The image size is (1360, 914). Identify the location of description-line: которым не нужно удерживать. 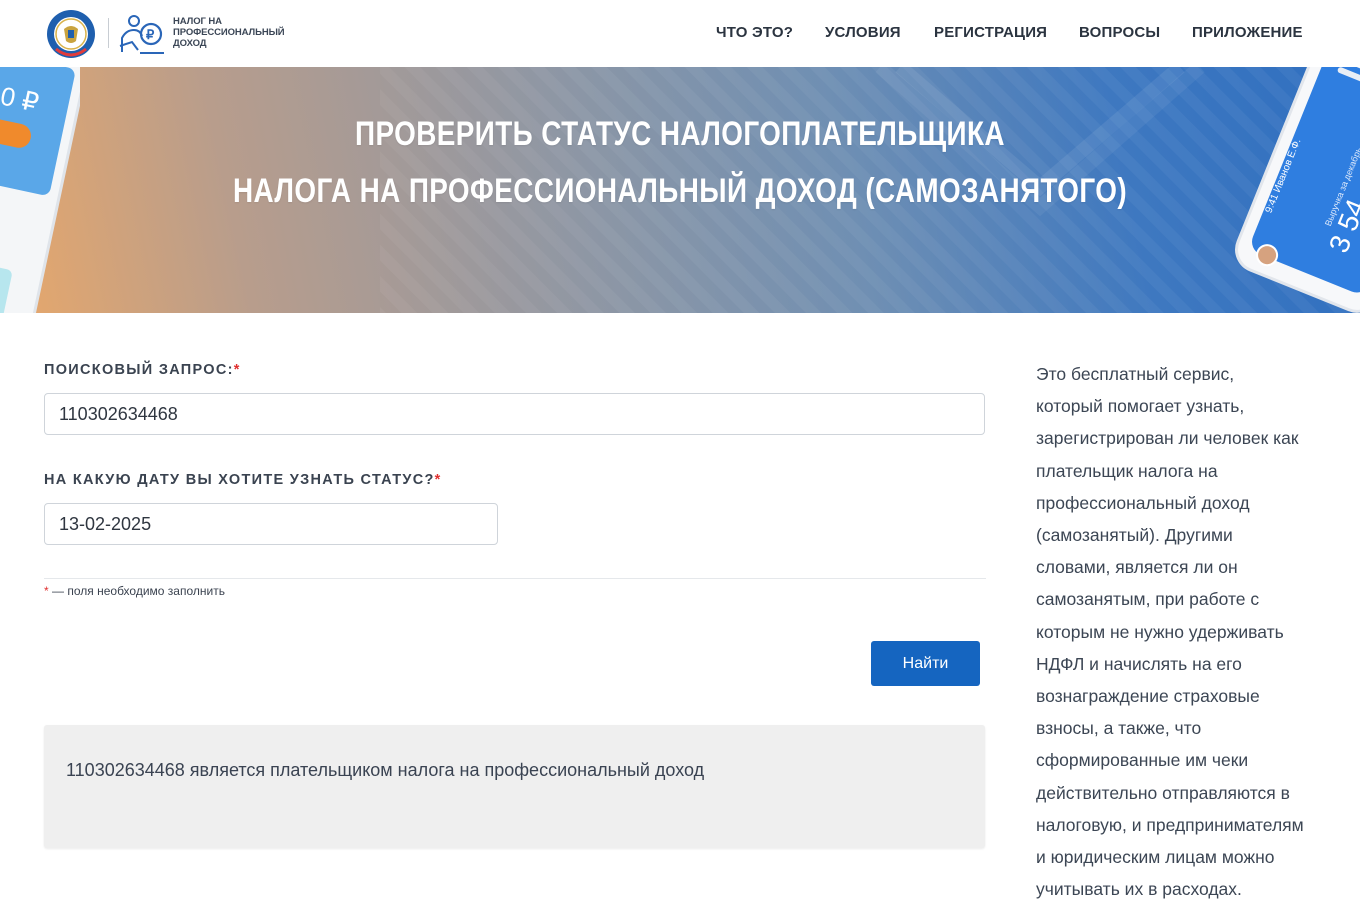
(1160, 631).